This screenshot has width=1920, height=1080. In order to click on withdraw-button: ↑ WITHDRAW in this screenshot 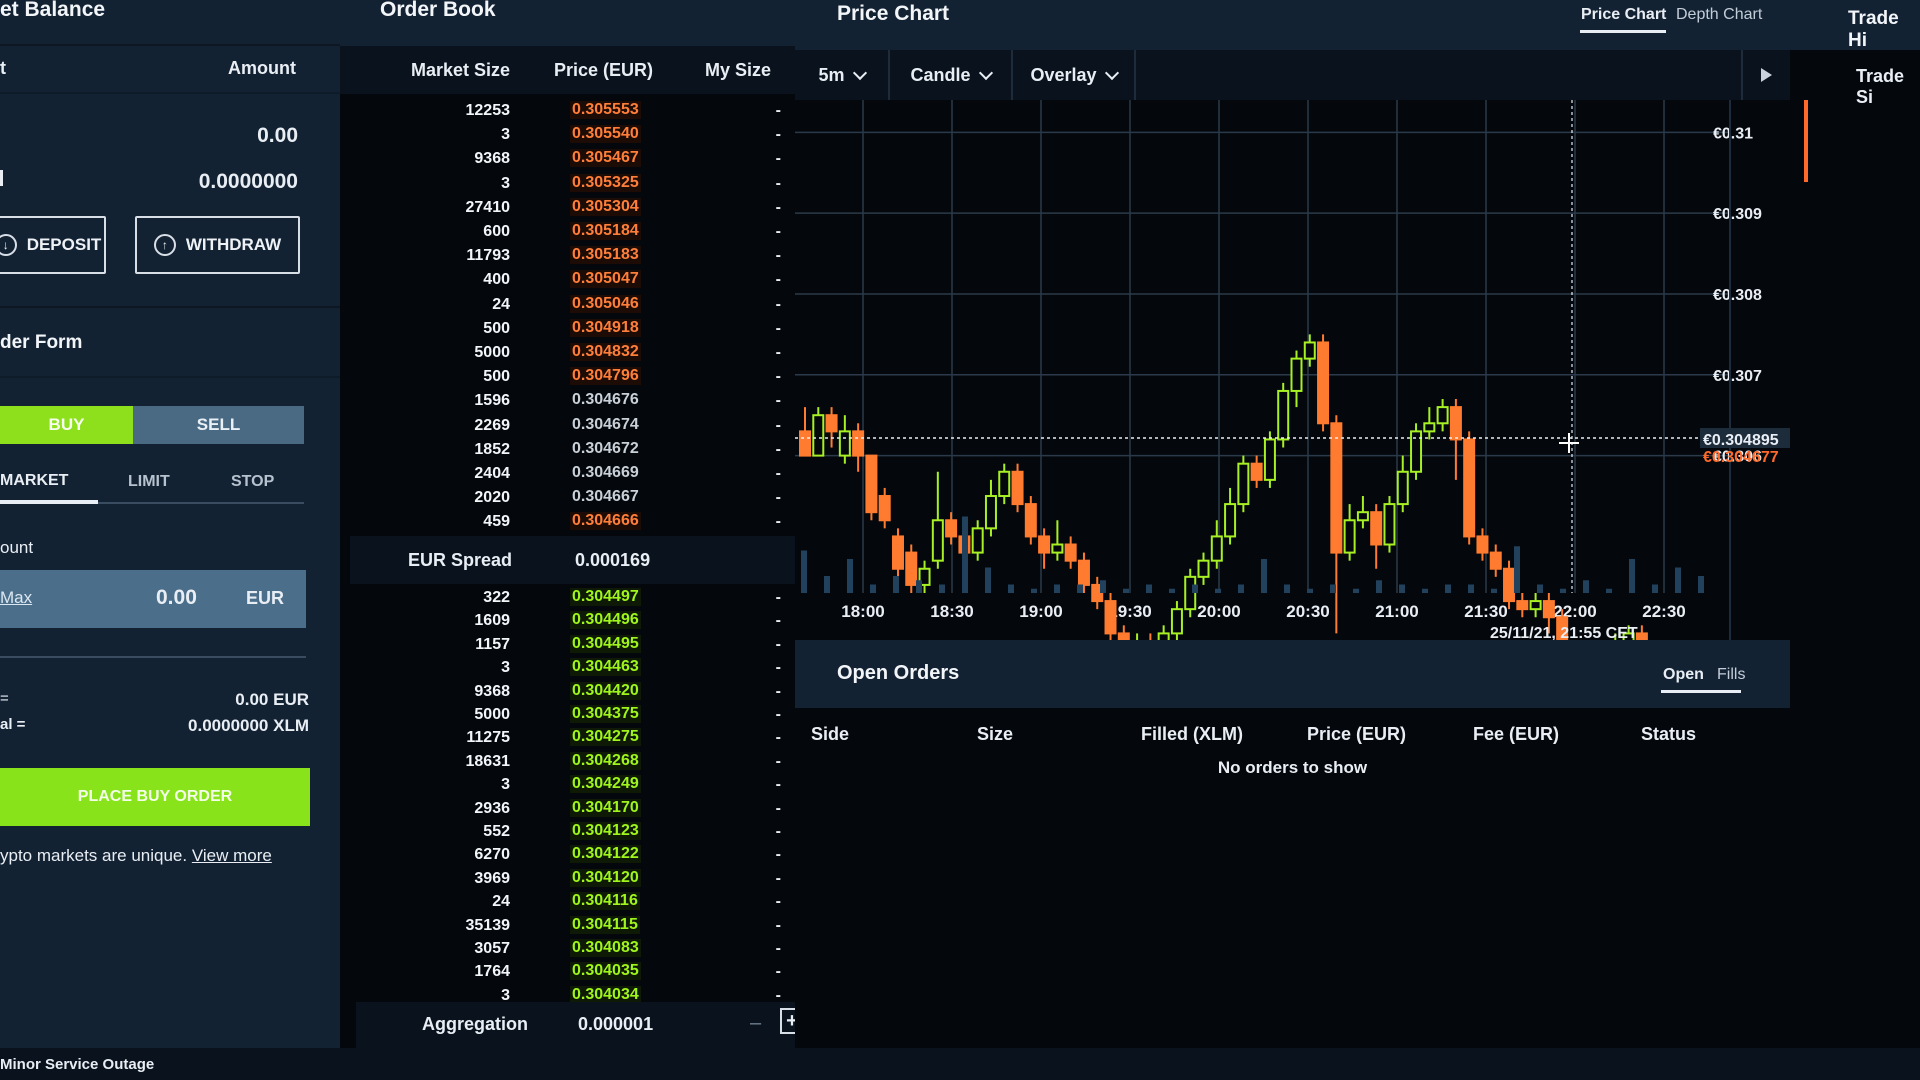, I will do `click(217, 245)`.